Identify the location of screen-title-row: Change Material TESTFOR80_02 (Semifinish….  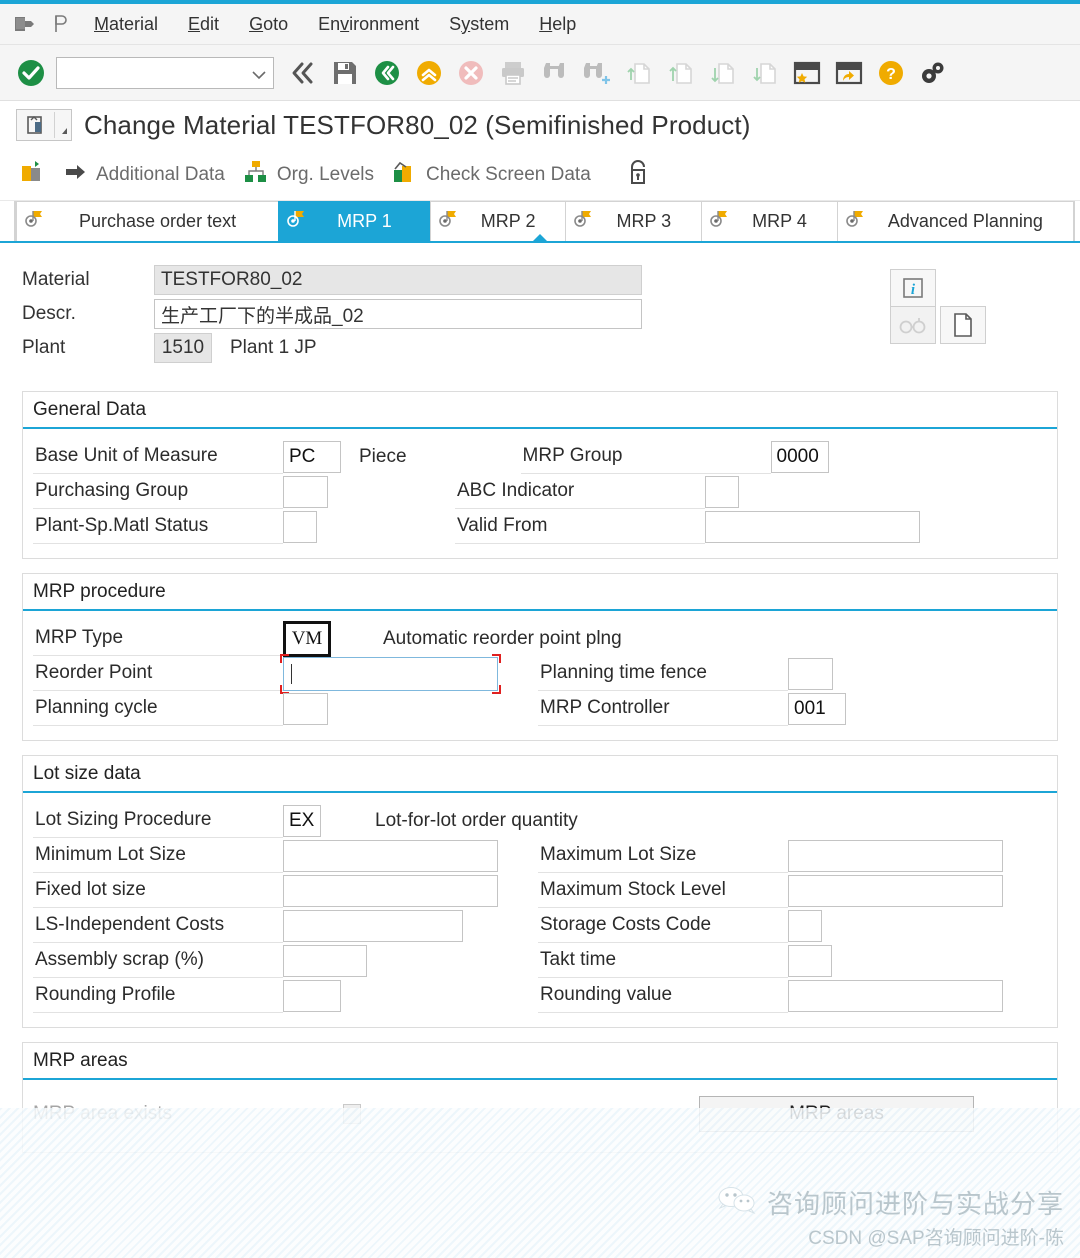
(540, 125).